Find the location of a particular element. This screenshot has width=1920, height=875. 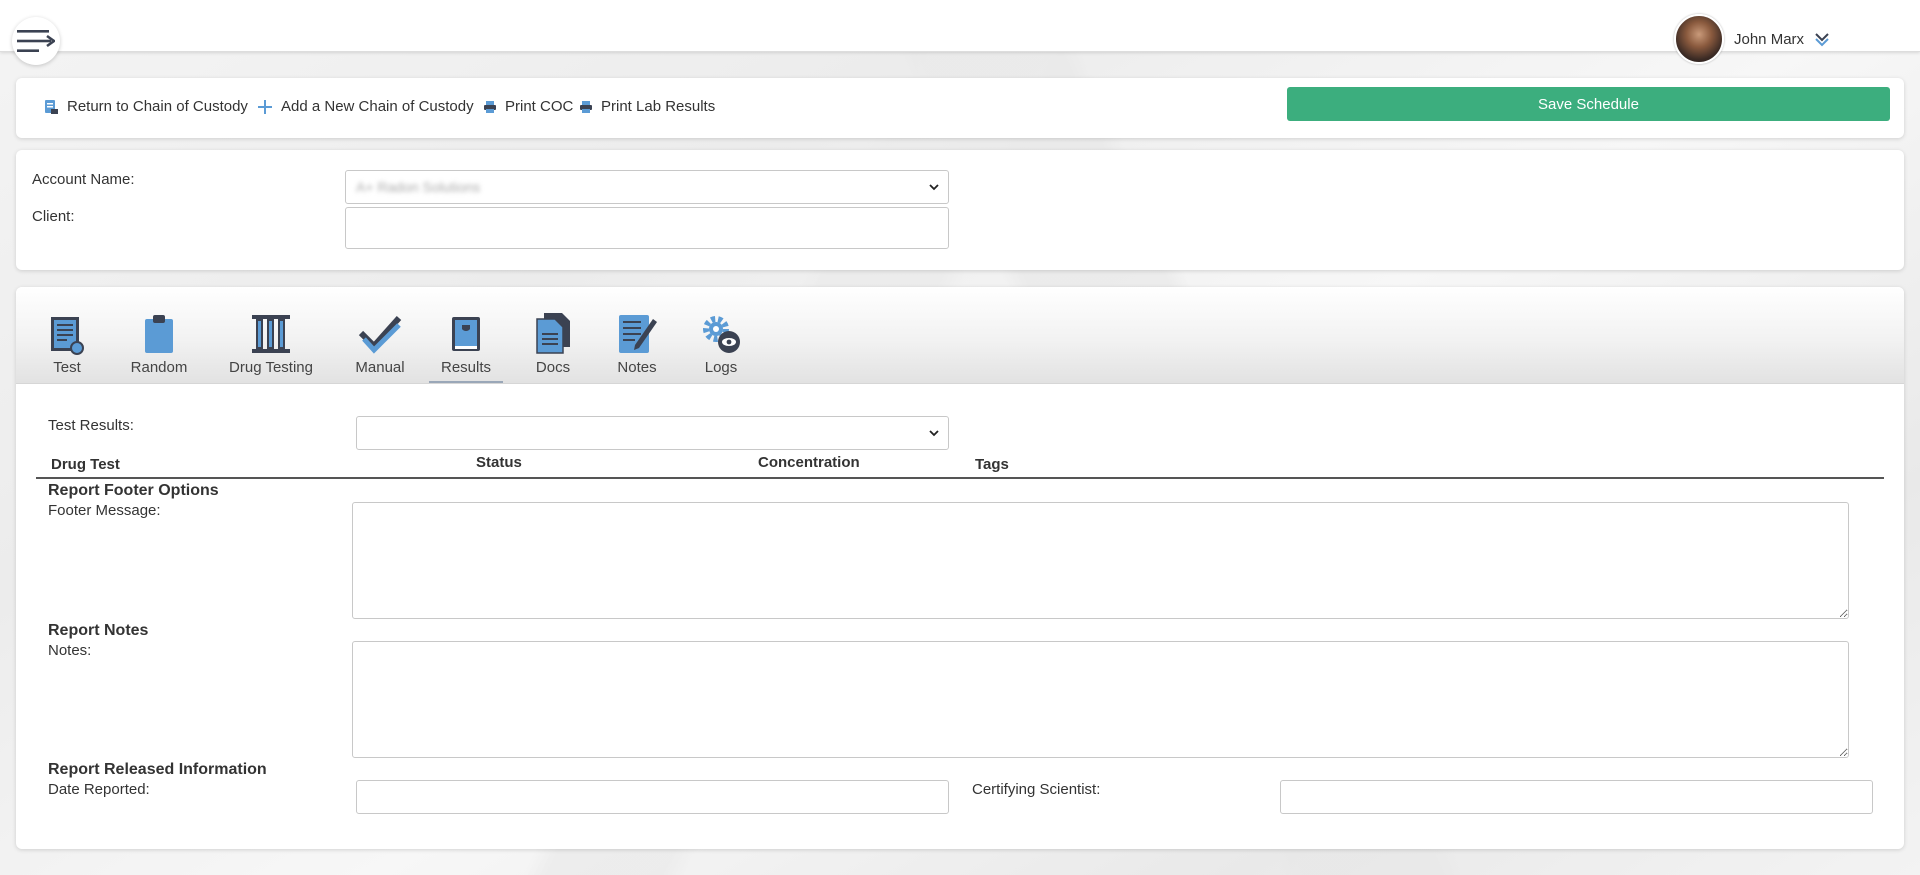

column-tags: Tags is located at coordinates (992, 464).